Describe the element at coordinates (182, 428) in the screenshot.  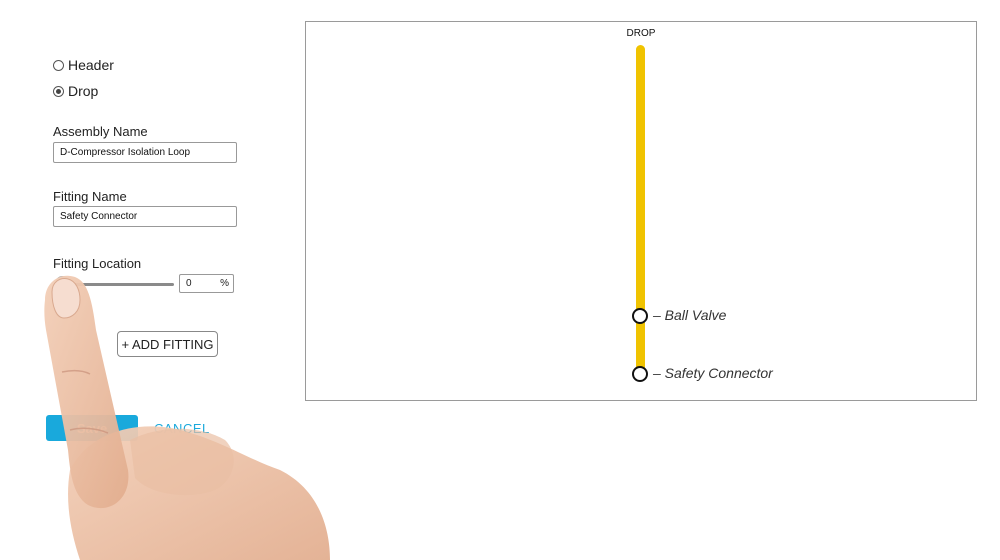
I see `cancel-button: CANCEL` at that location.